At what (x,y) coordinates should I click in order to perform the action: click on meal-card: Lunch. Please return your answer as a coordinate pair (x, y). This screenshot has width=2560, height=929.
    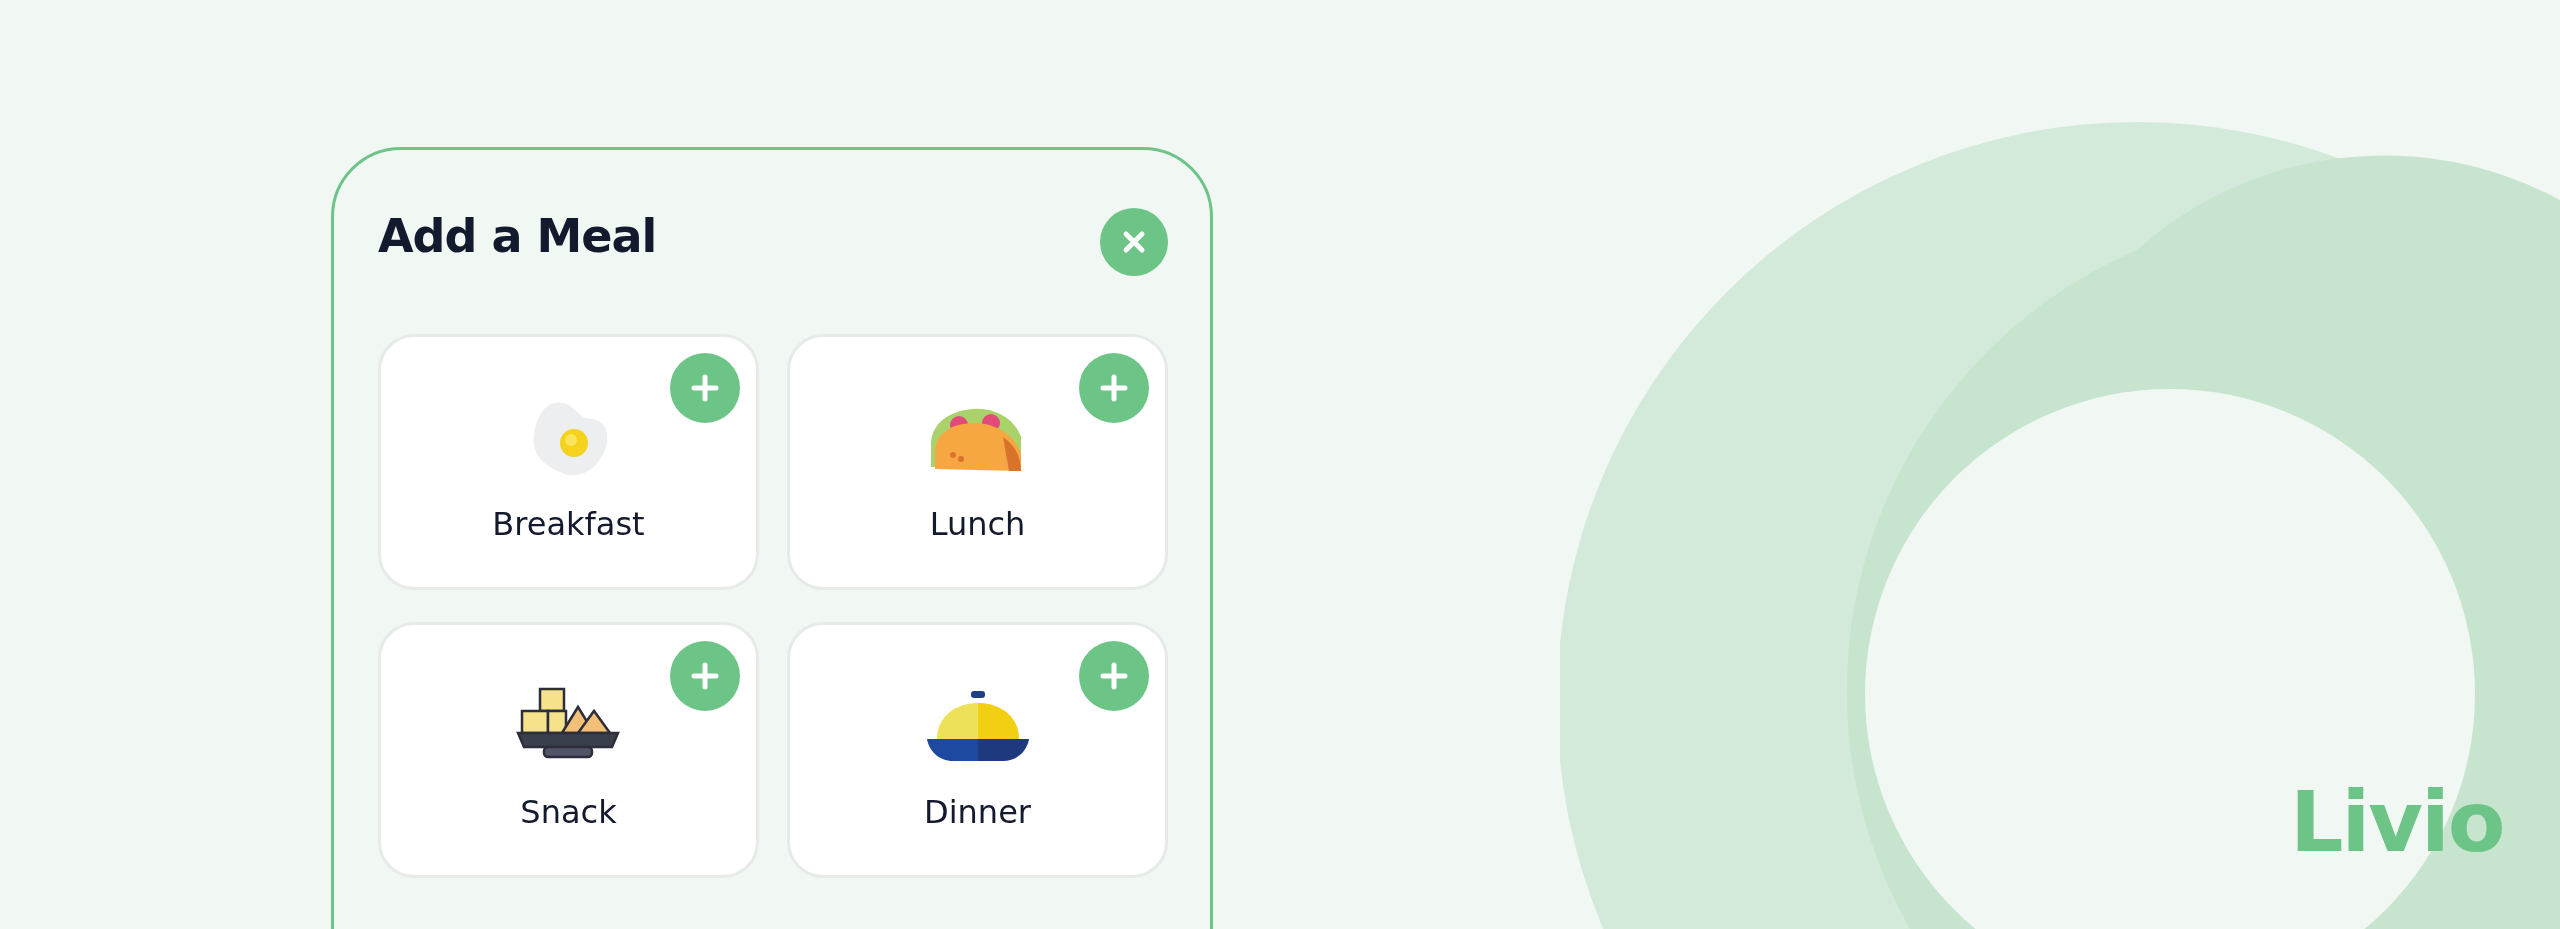
    Looking at the image, I should click on (977, 462).